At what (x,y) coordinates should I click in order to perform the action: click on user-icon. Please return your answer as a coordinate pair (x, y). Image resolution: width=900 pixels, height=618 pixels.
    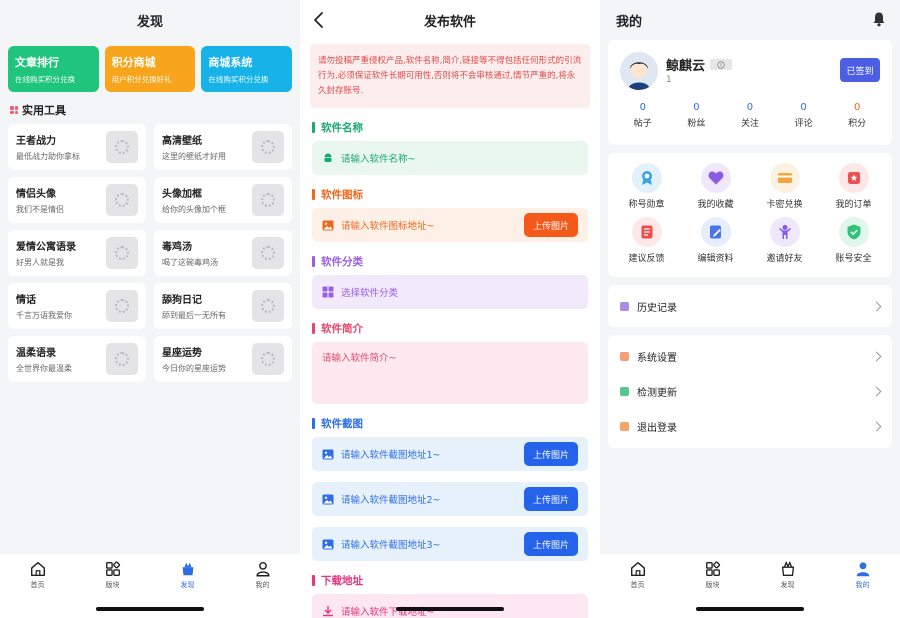
    Looking at the image, I should click on (262, 569).